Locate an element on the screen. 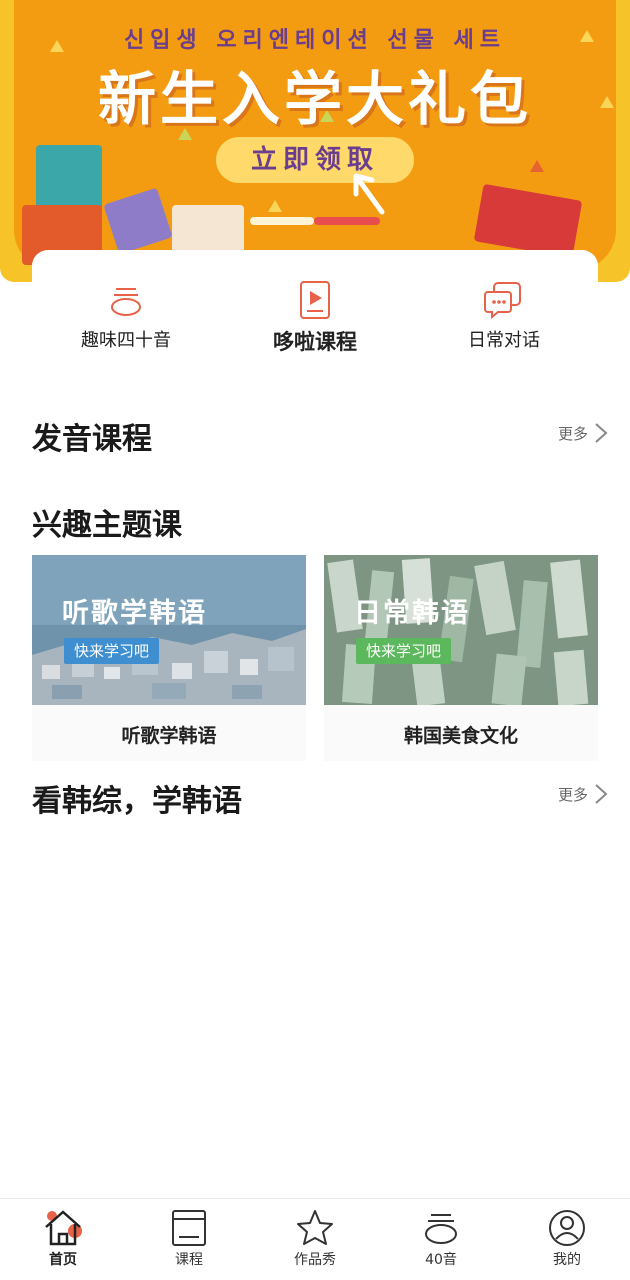 The image size is (630, 1280). card-image-title: 听歌学韩语 is located at coordinates (134, 613).